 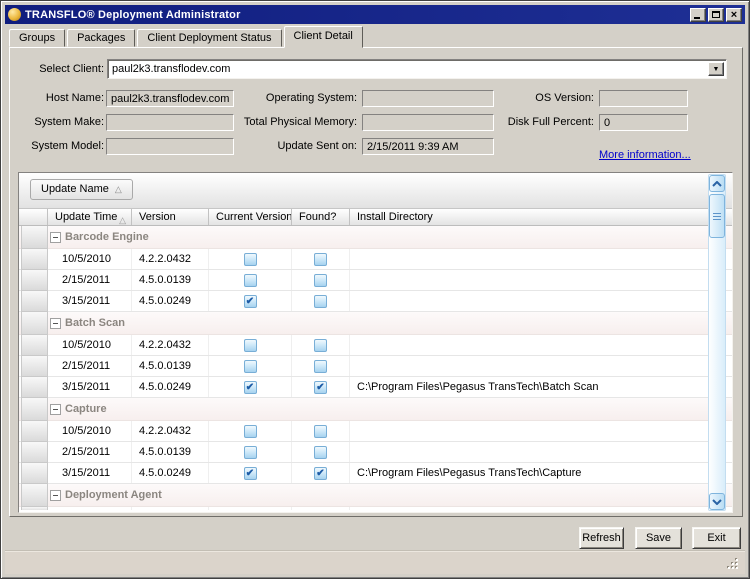 What do you see at coordinates (716, 538) in the screenshot?
I see `exit-button: Exit` at bounding box center [716, 538].